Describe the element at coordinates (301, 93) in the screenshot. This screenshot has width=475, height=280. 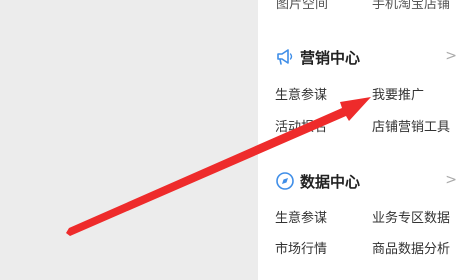
I see `menu-item-business-advisor: 生意参谋` at that location.